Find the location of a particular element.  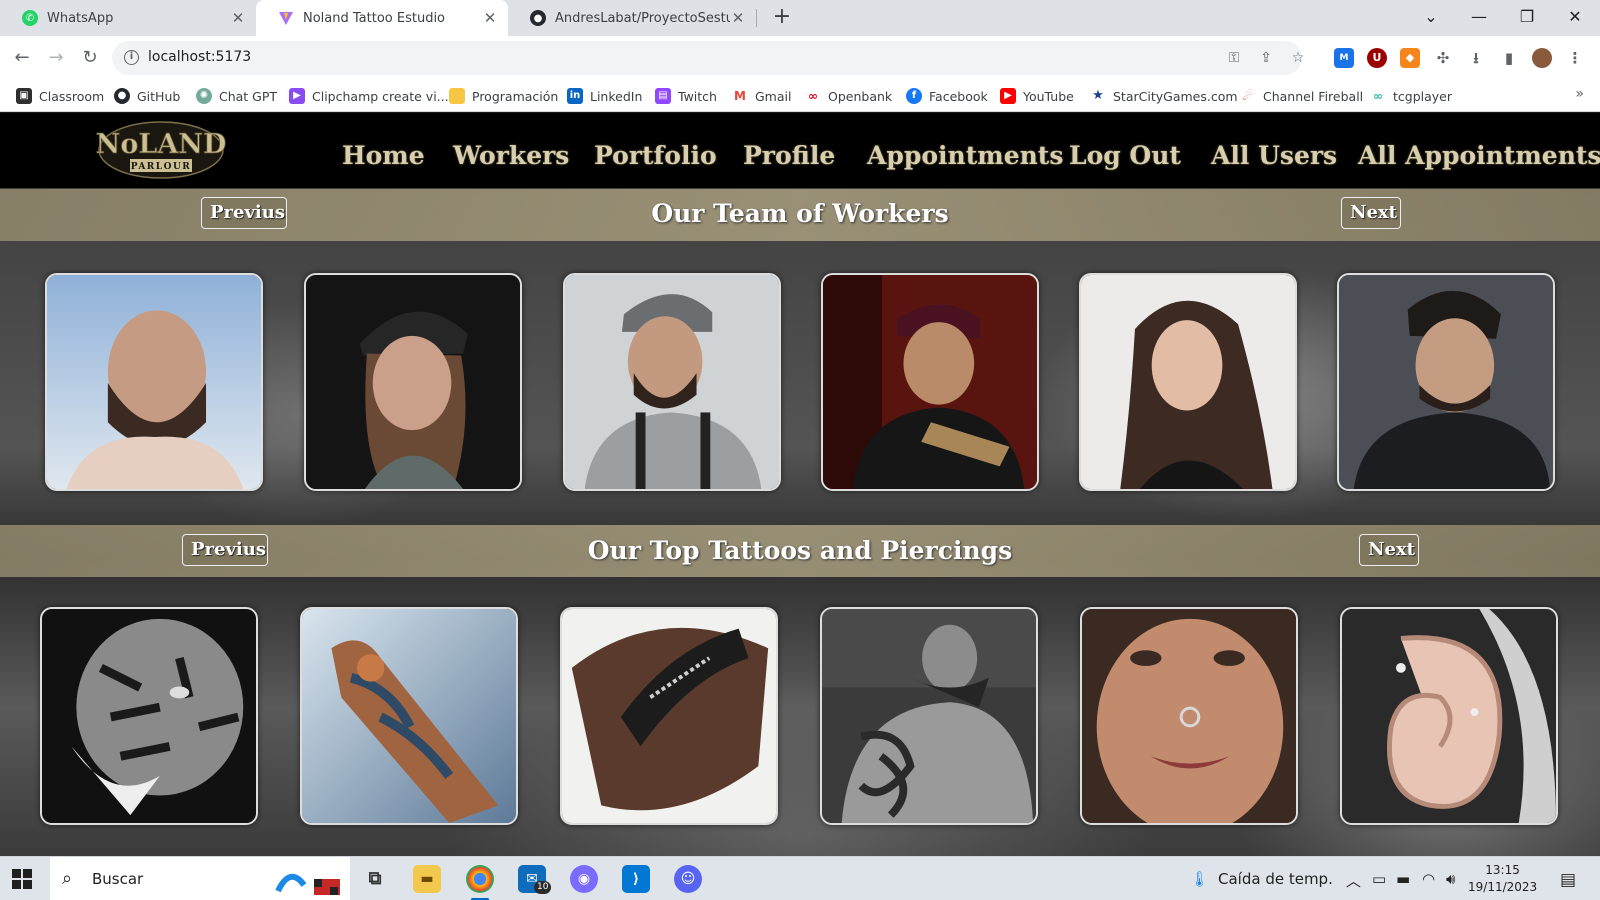

vscode-icon: ⟩ is located at coordinates (636, 879).